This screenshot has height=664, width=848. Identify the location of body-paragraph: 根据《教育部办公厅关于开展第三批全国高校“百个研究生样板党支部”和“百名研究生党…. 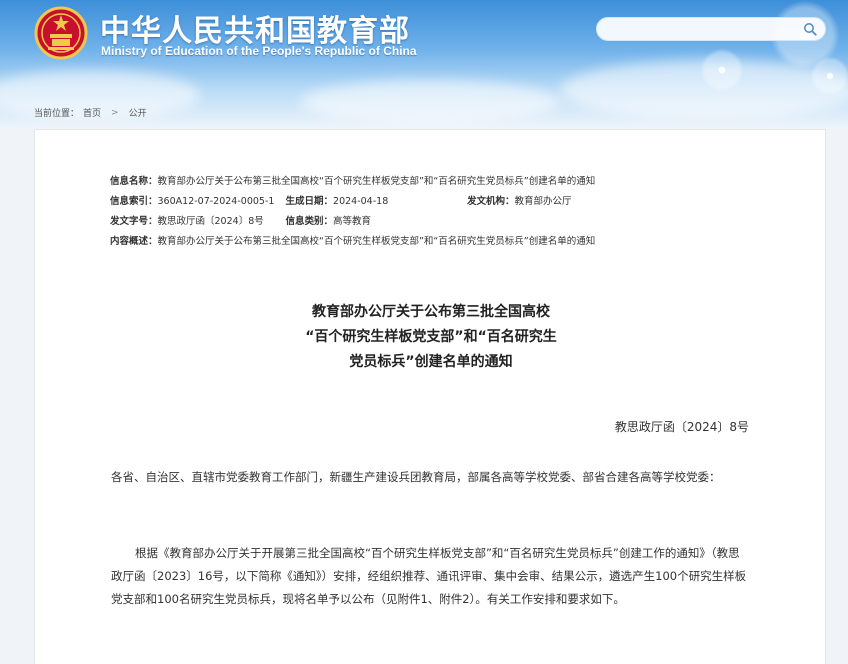
(429, 576).